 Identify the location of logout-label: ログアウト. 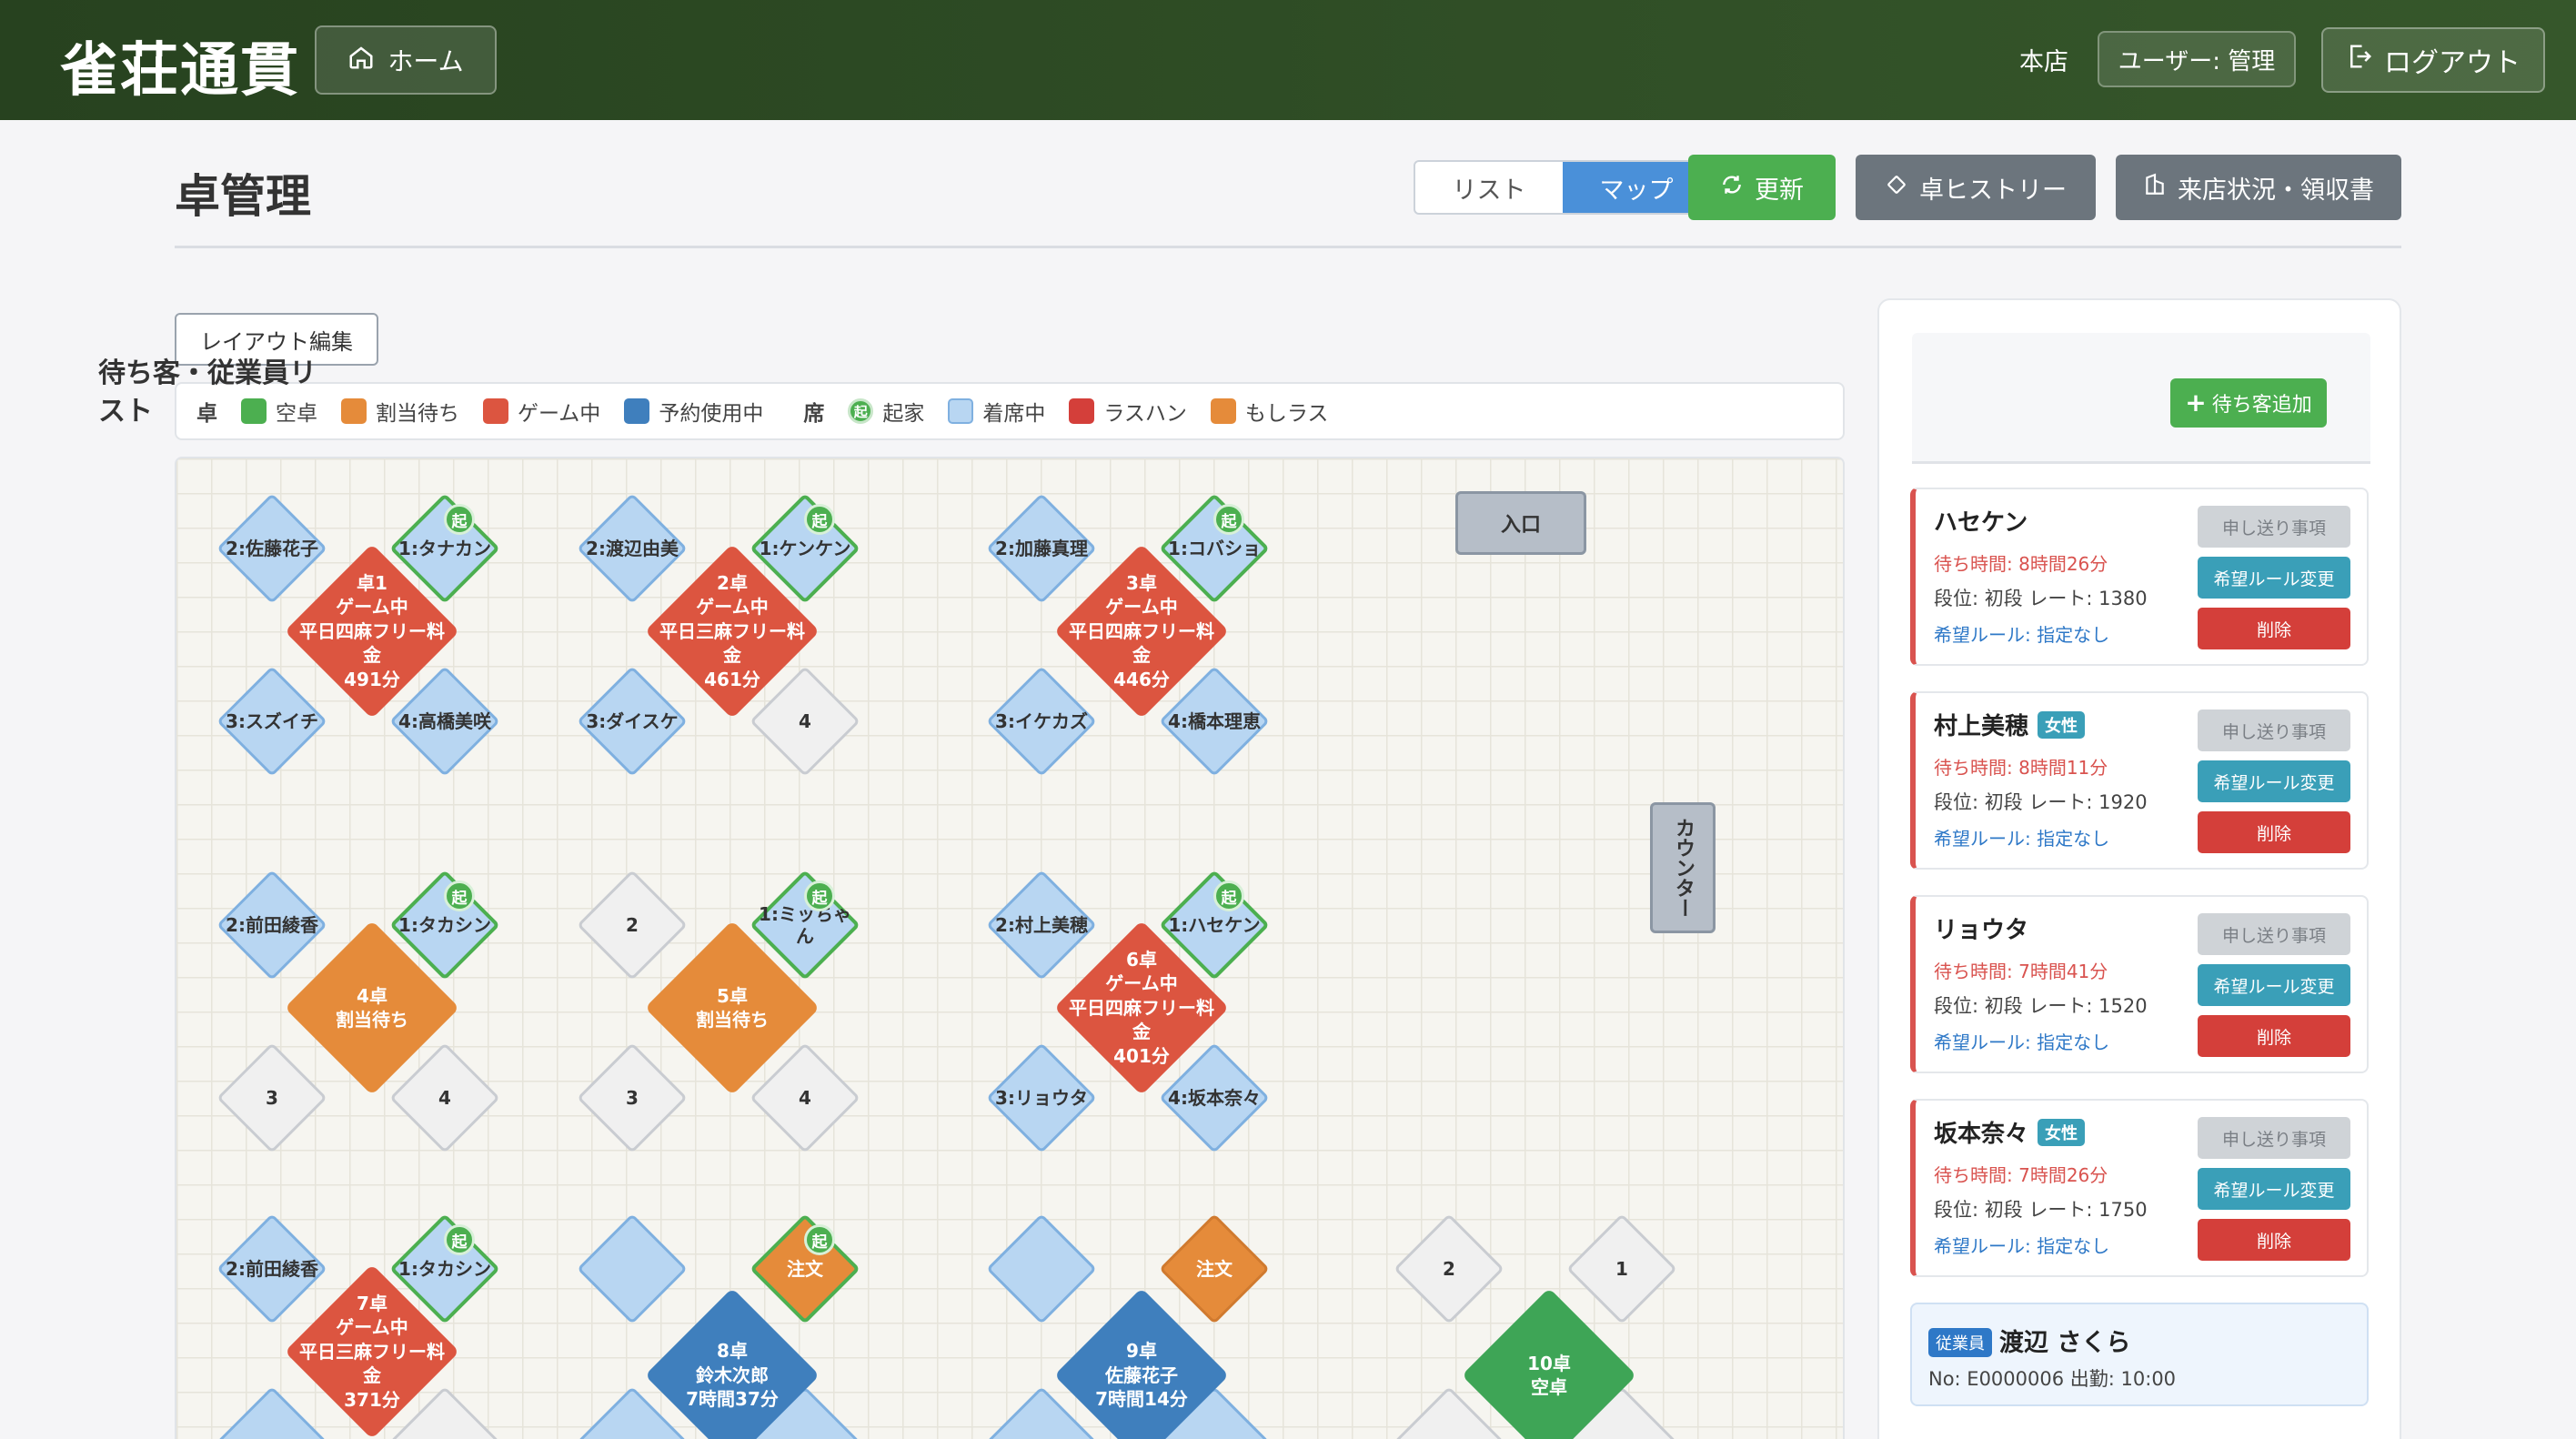
(2452, 63).